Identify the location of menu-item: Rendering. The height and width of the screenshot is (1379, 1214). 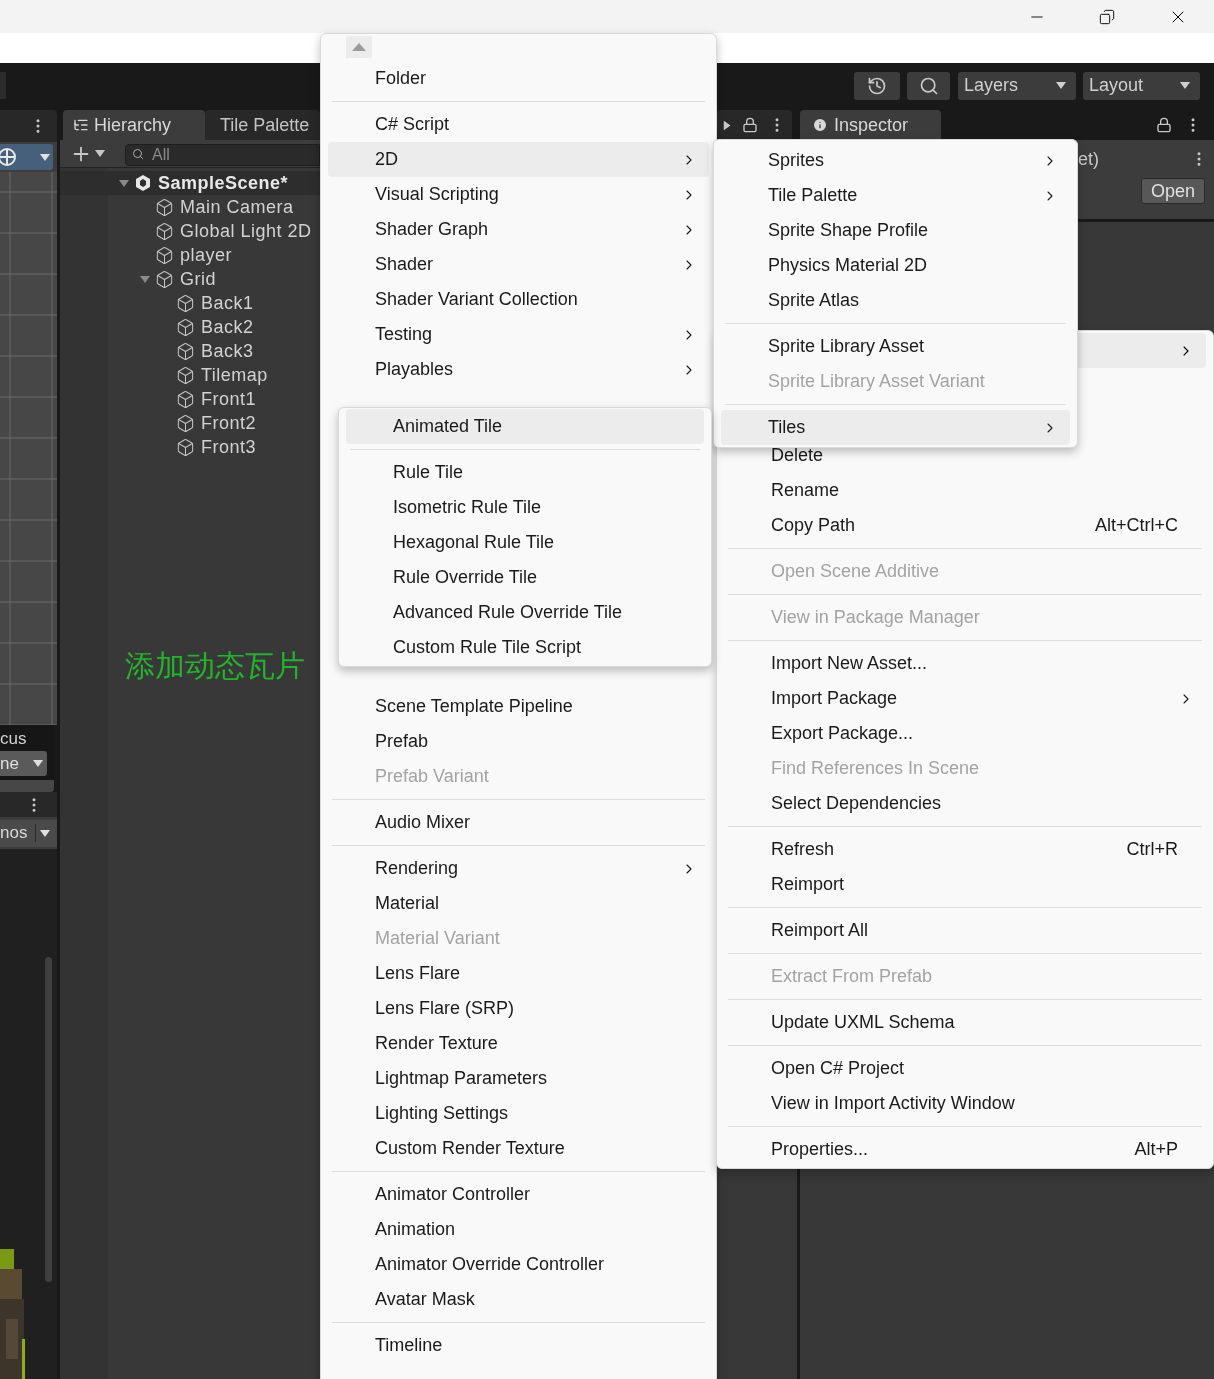
(518, 868).